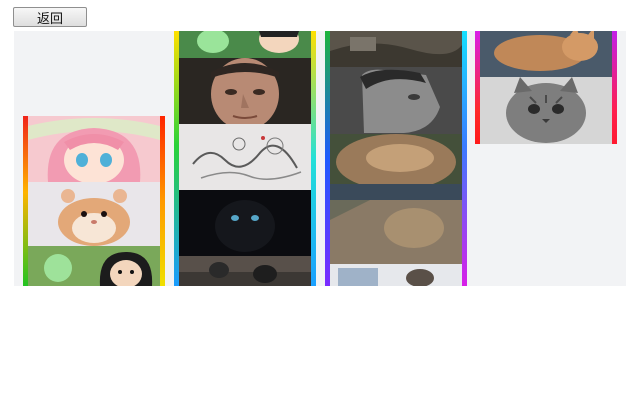  What do you see at coordinates (245, 44) in the screenshot?
I see `cartoon-characters-image` at bounding box center [245, 44].